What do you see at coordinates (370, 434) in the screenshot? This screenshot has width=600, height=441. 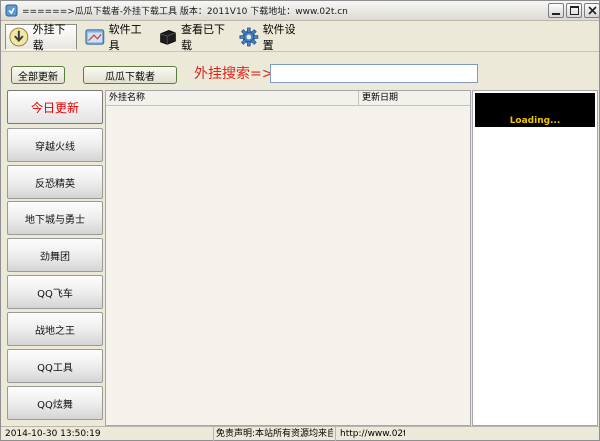 I see `status-url: http://www.02t.cn` at bounding box center [370, 434].